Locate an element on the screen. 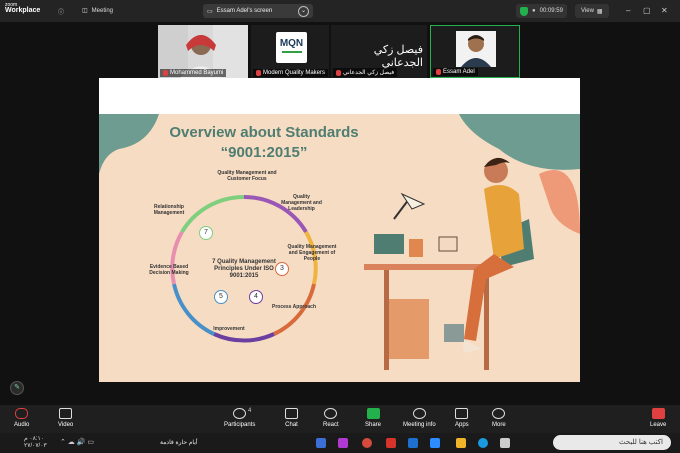  company-logo: MQN is located at coordinates (291, 47).